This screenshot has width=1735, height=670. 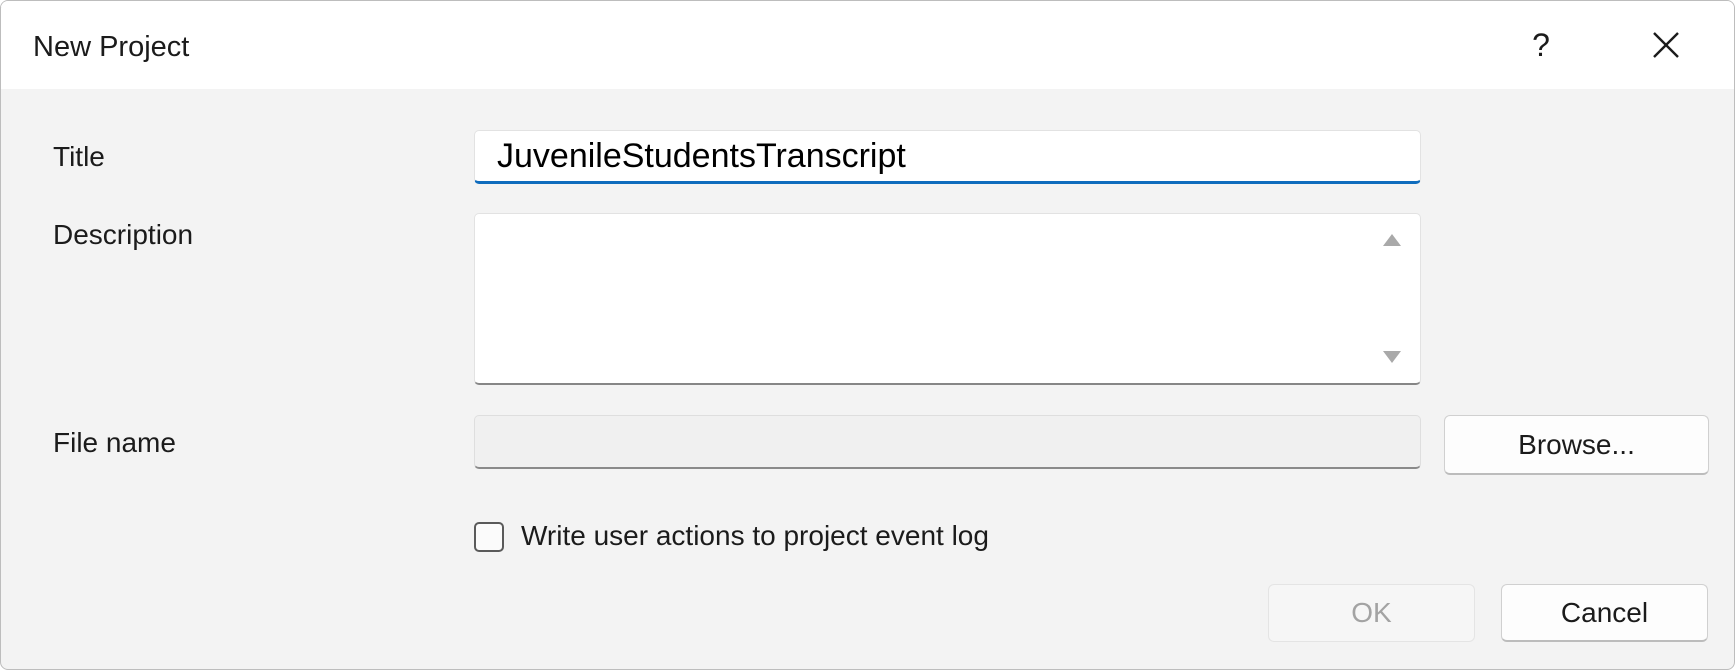 I want to click on scroll-up-arrow-icon, so click(x=1392, y=240).